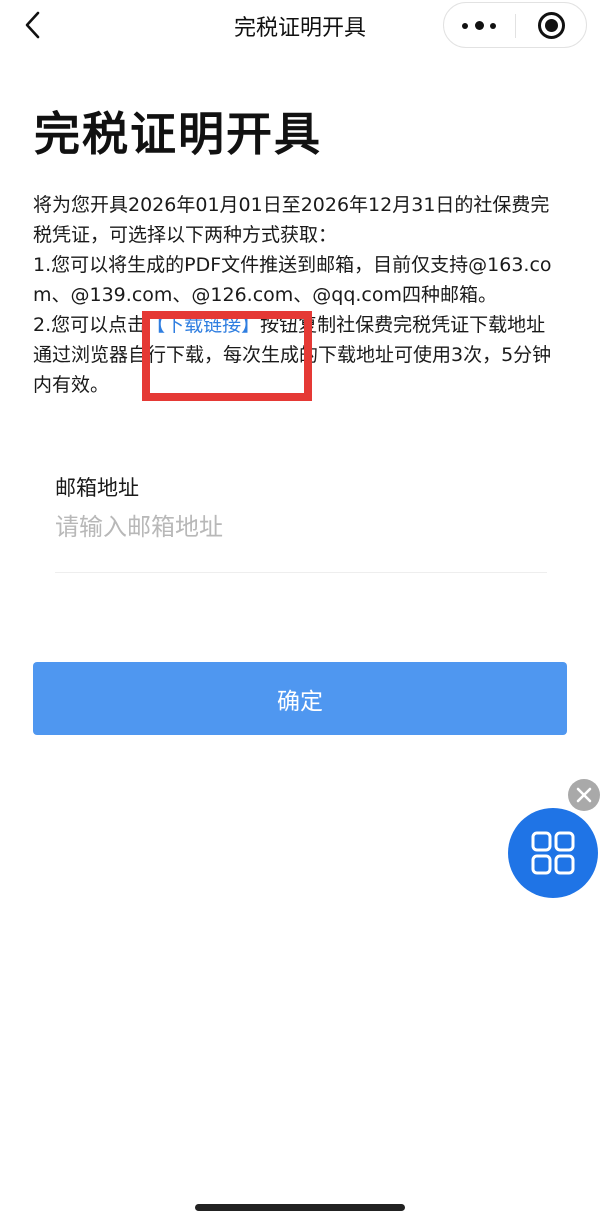  Describe the element at coordinates (479, 25) in the screenshot. I see `more-dots-icon` at that location.